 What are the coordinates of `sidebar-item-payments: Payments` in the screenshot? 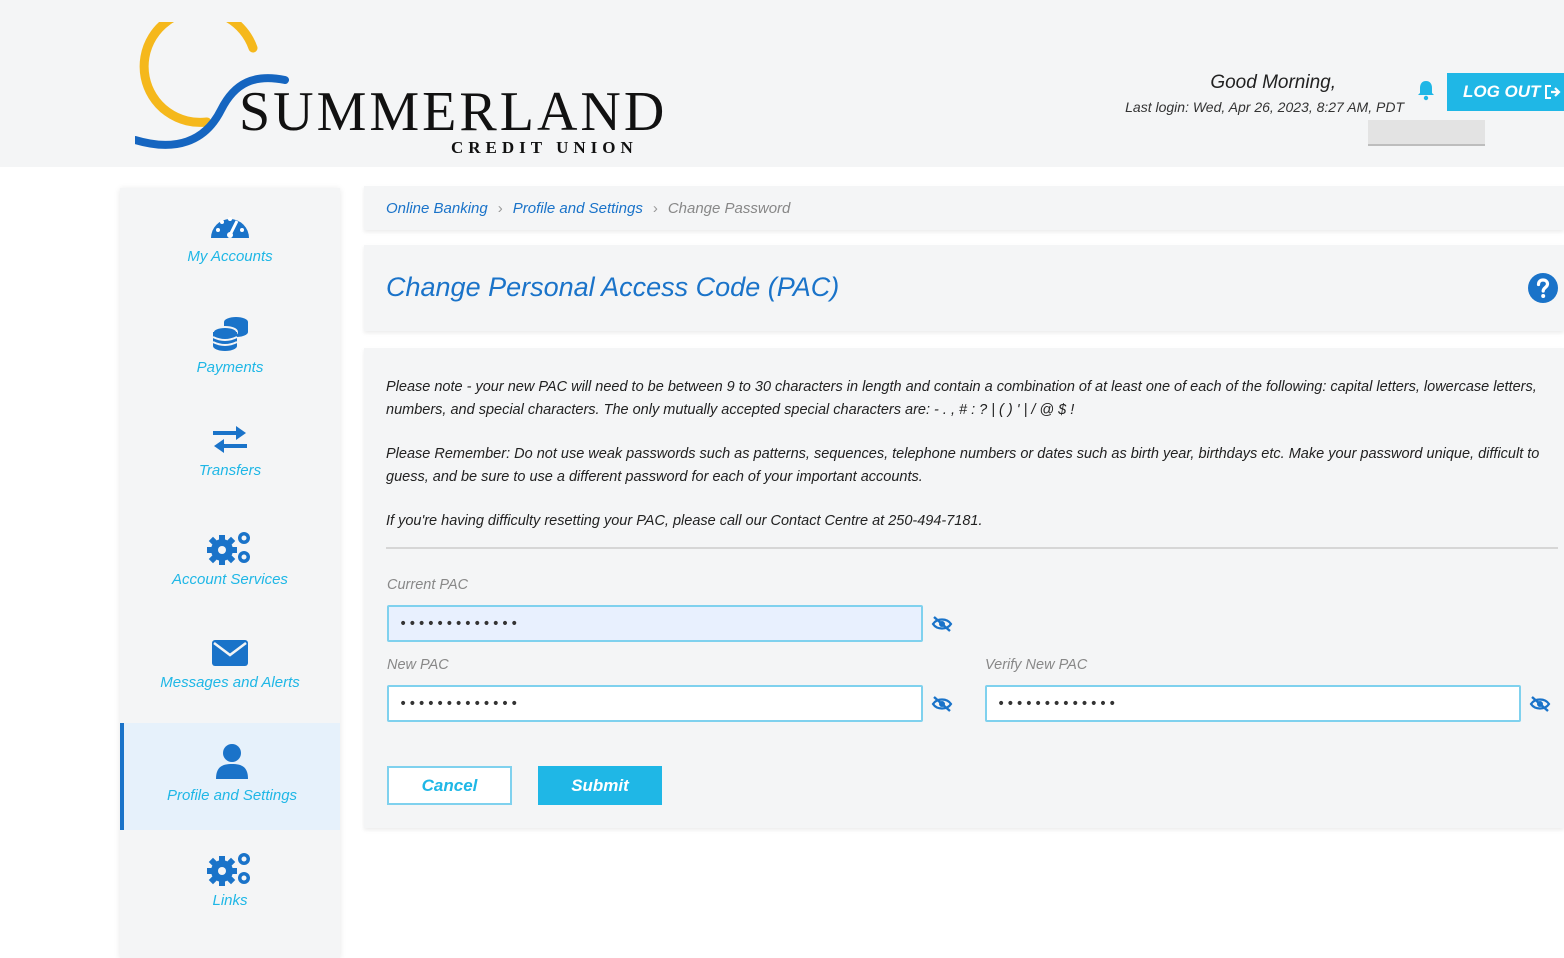 It's located at (230, 348).